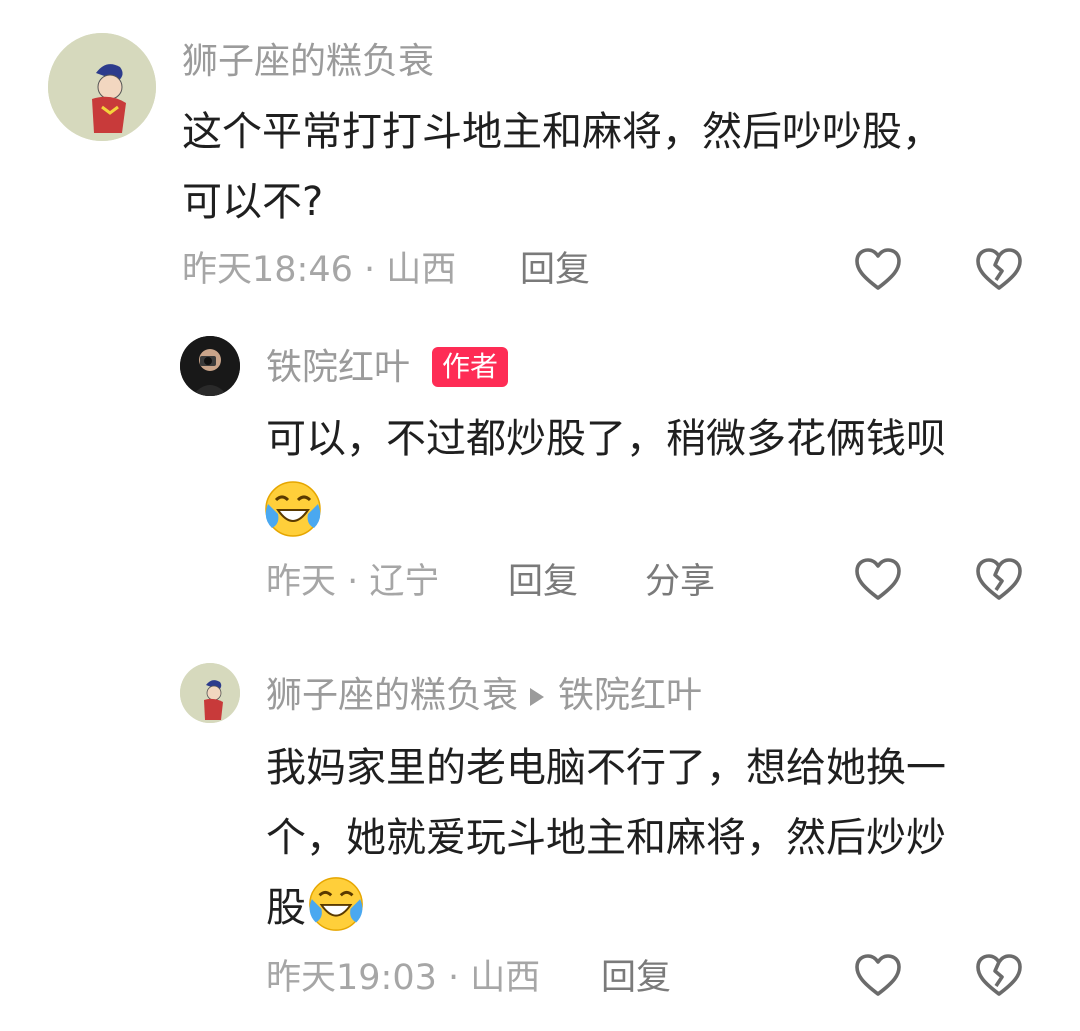 This screenshot has width=1080, height=1031. Describe the element at coordinates (286, 908) in the screenshot. I see `comment-text-fragment: 股` at that location.